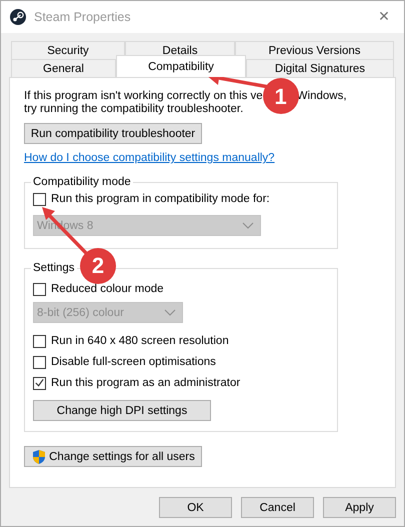 Image resolution: width=405 pixels, height=527 pixels. What do you see at coordinates (359, 507) in the screenshot?
I see `dialog-button: Apply` at bounding box center [359, 507].